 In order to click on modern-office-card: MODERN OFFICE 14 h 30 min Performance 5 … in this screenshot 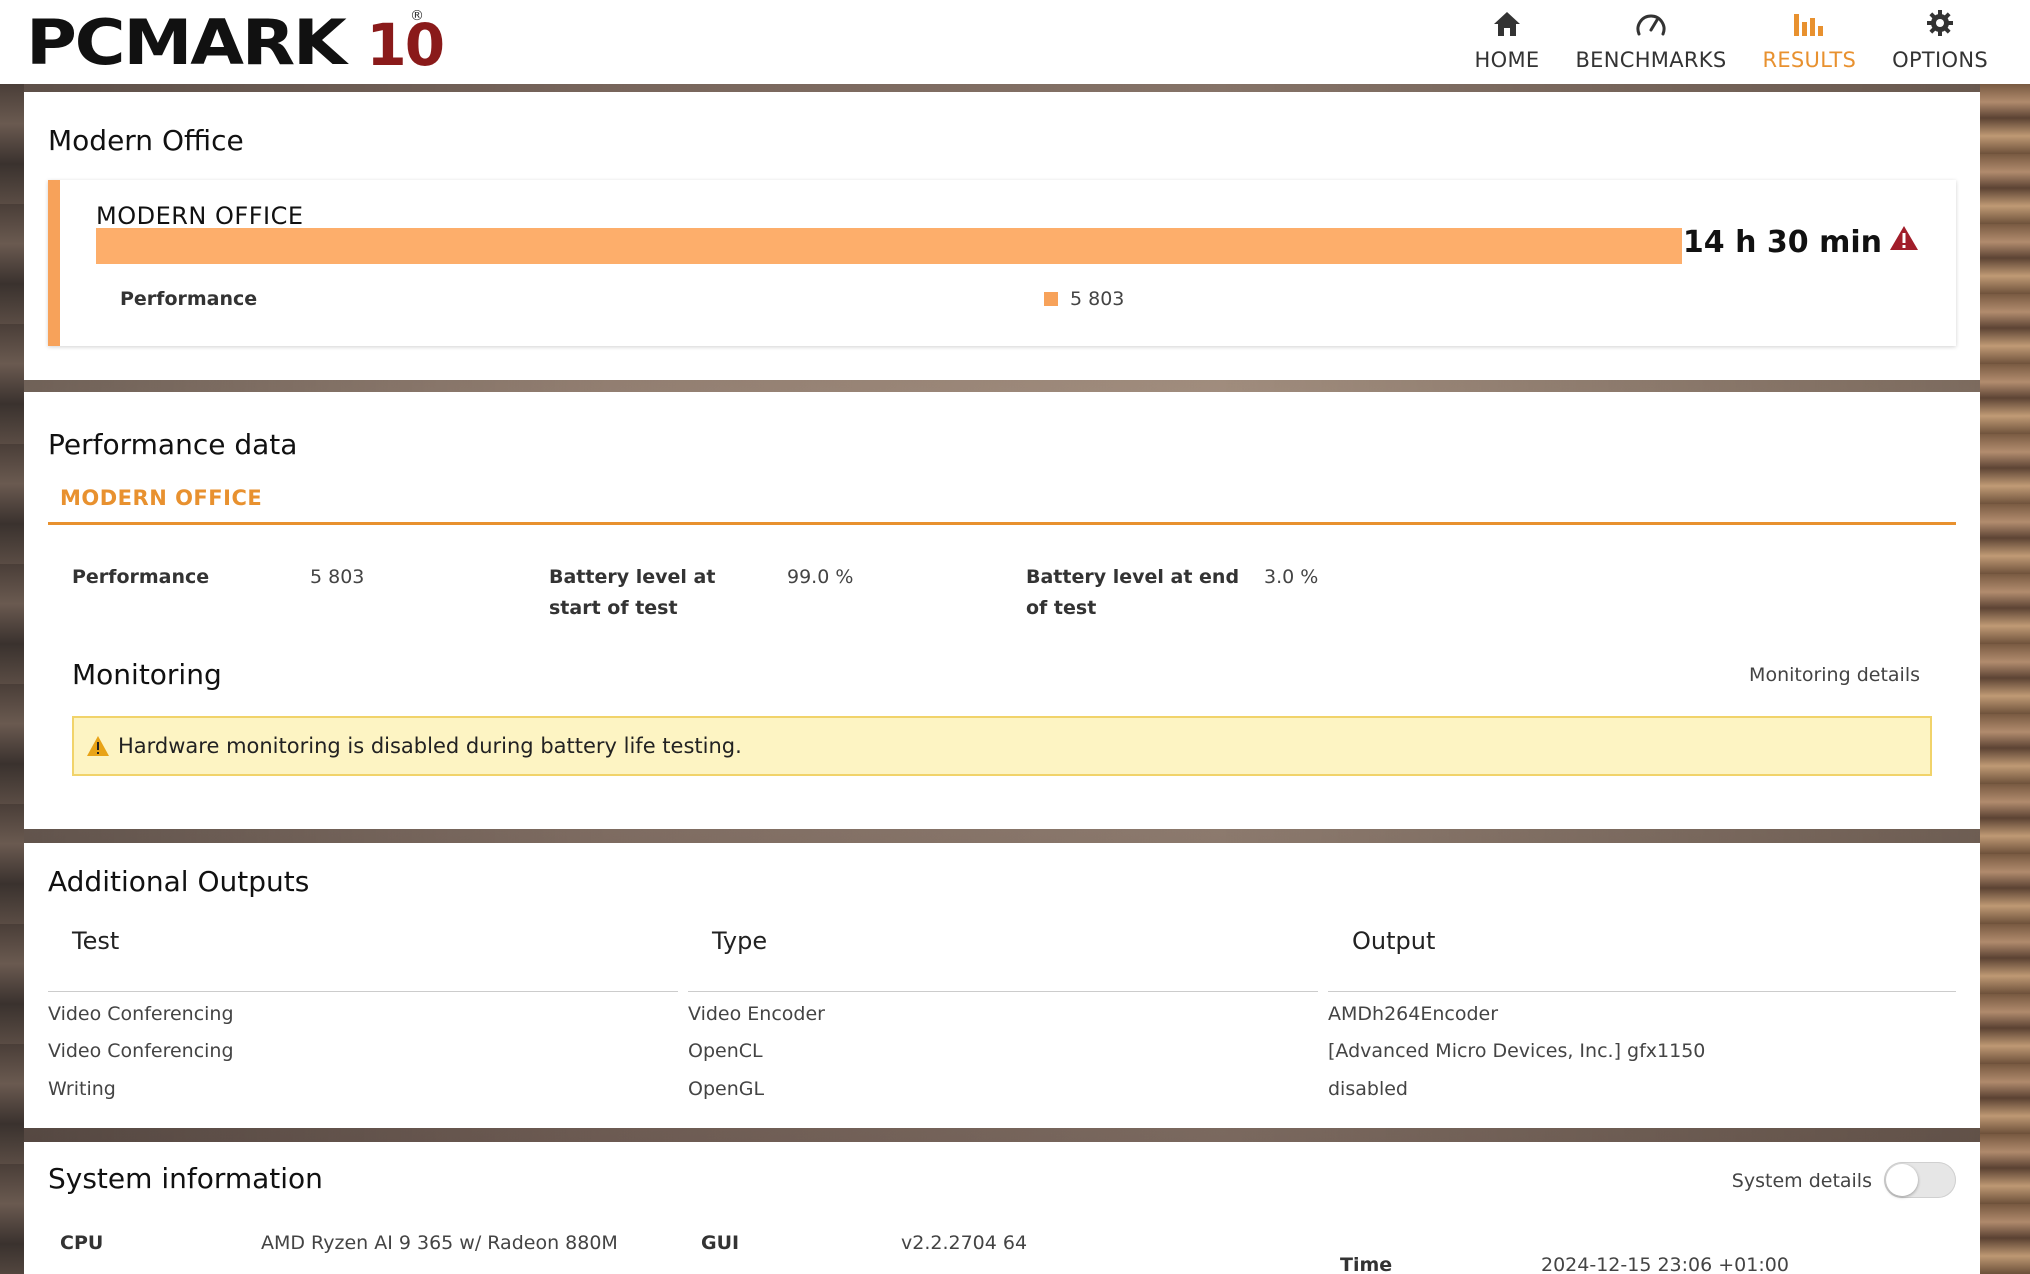, I will do `click(1002, 263)`.